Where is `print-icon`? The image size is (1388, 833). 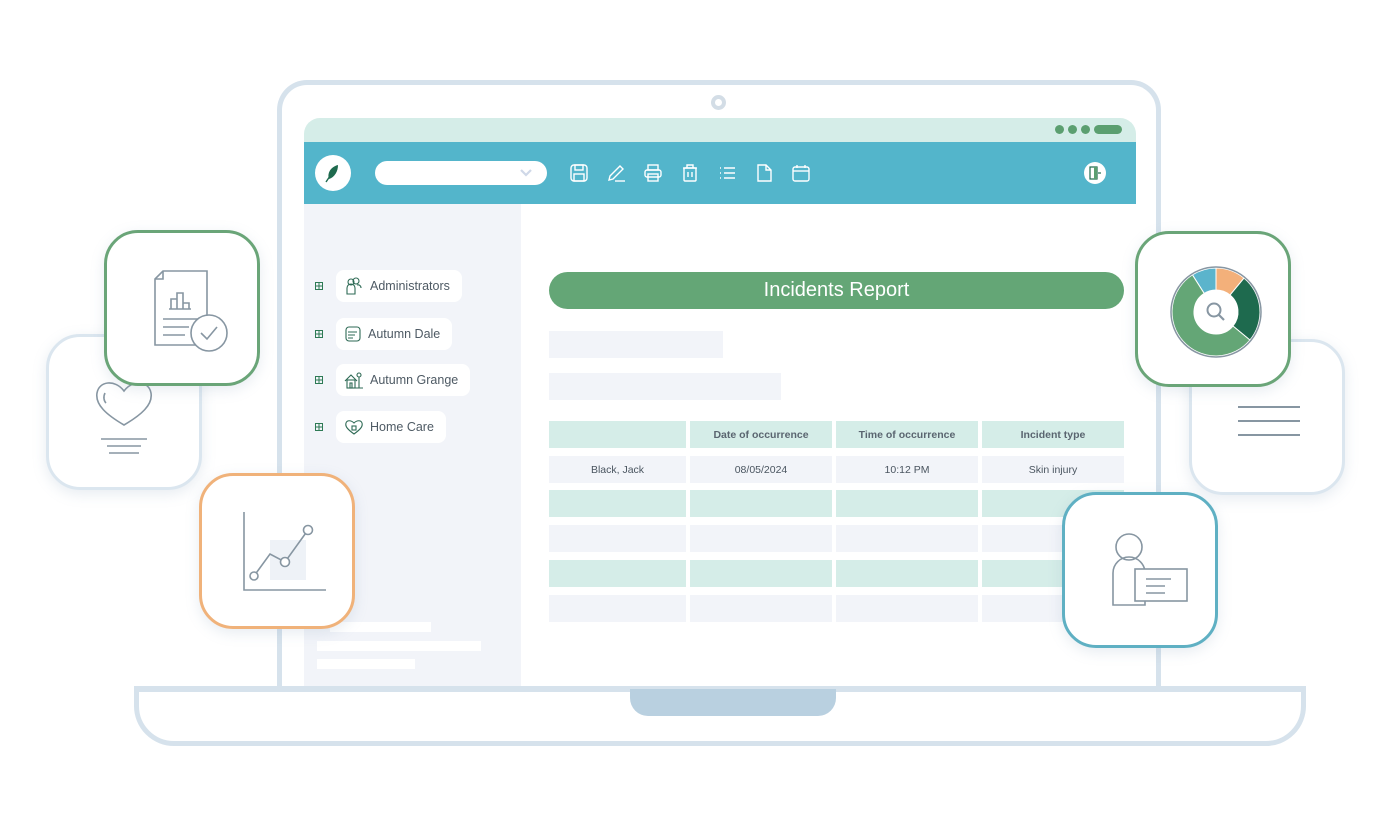
print-icon is located at coordinates (653, 173).